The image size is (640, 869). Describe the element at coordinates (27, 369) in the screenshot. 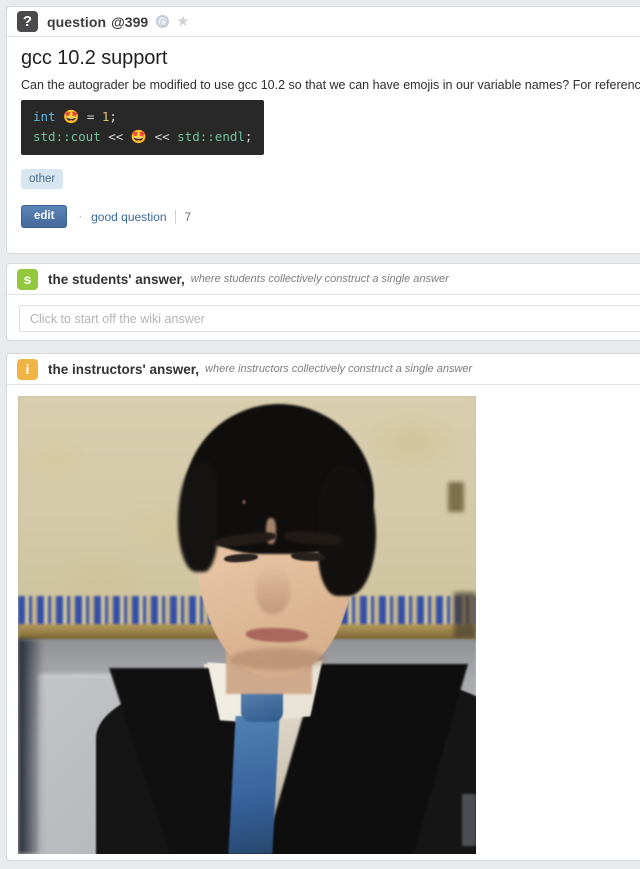

I see `instructors-badge-icon: i` at that location.